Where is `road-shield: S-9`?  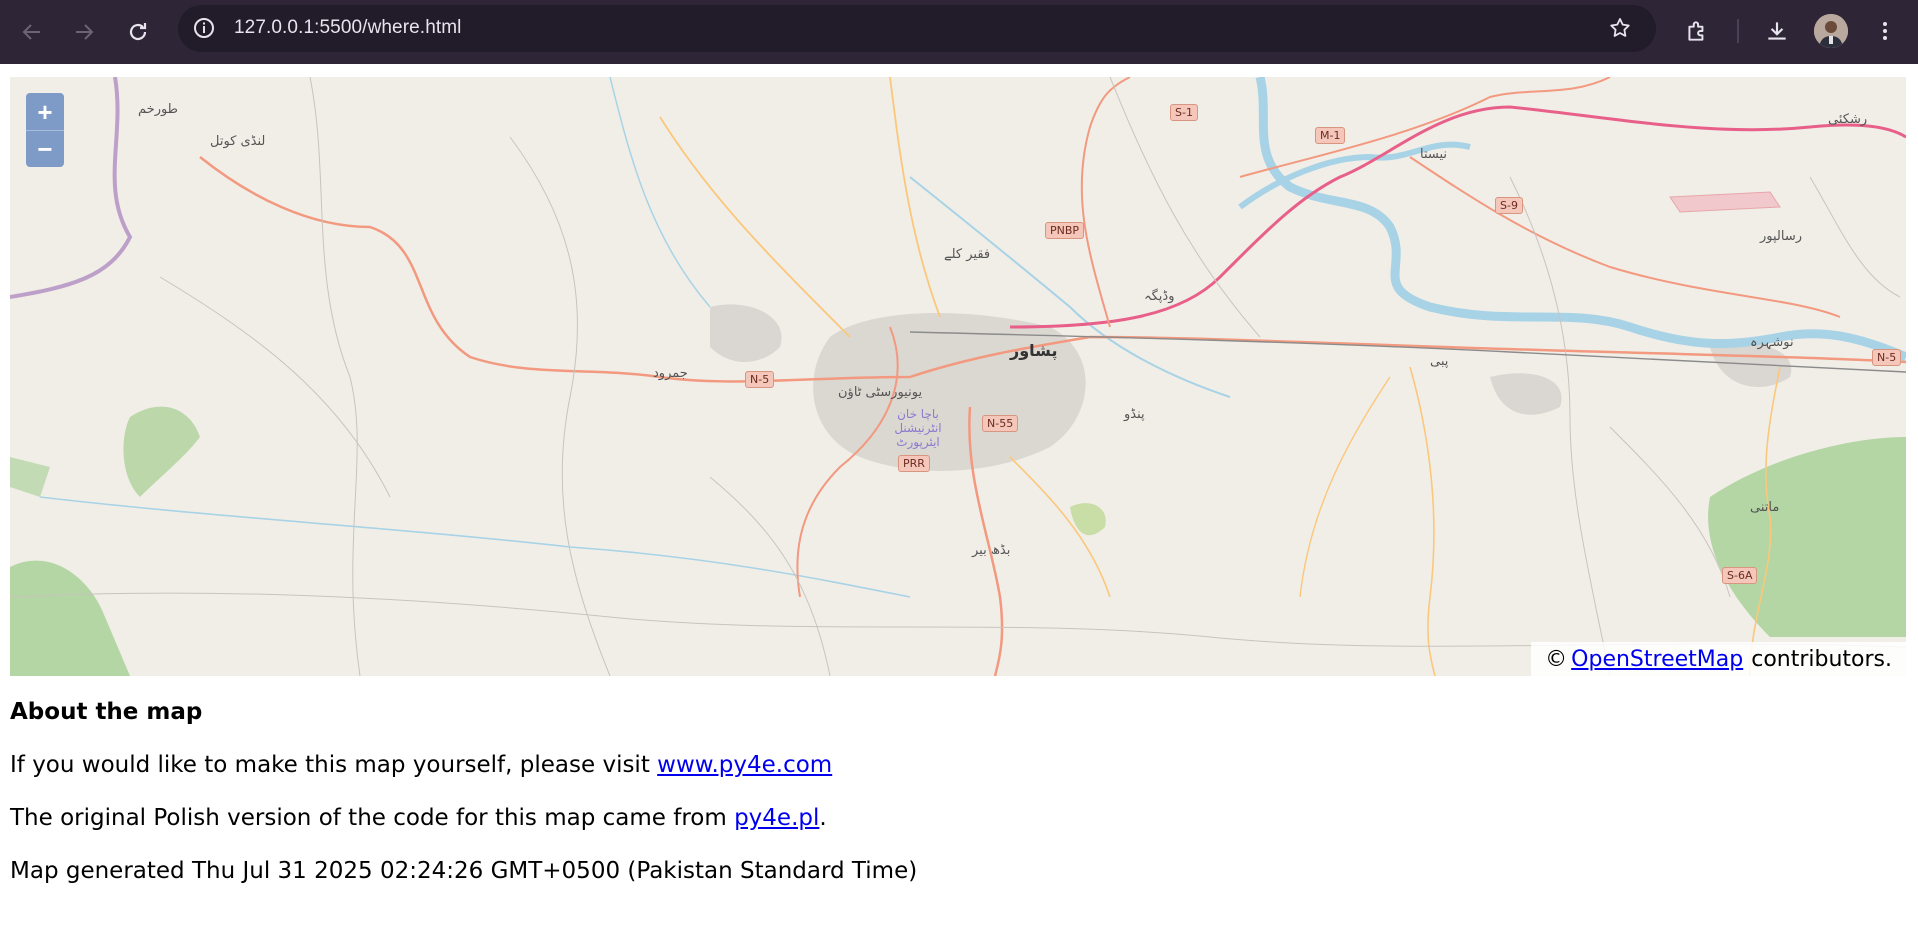 road-shield: S-9 is located at coordinates (1509, 205).